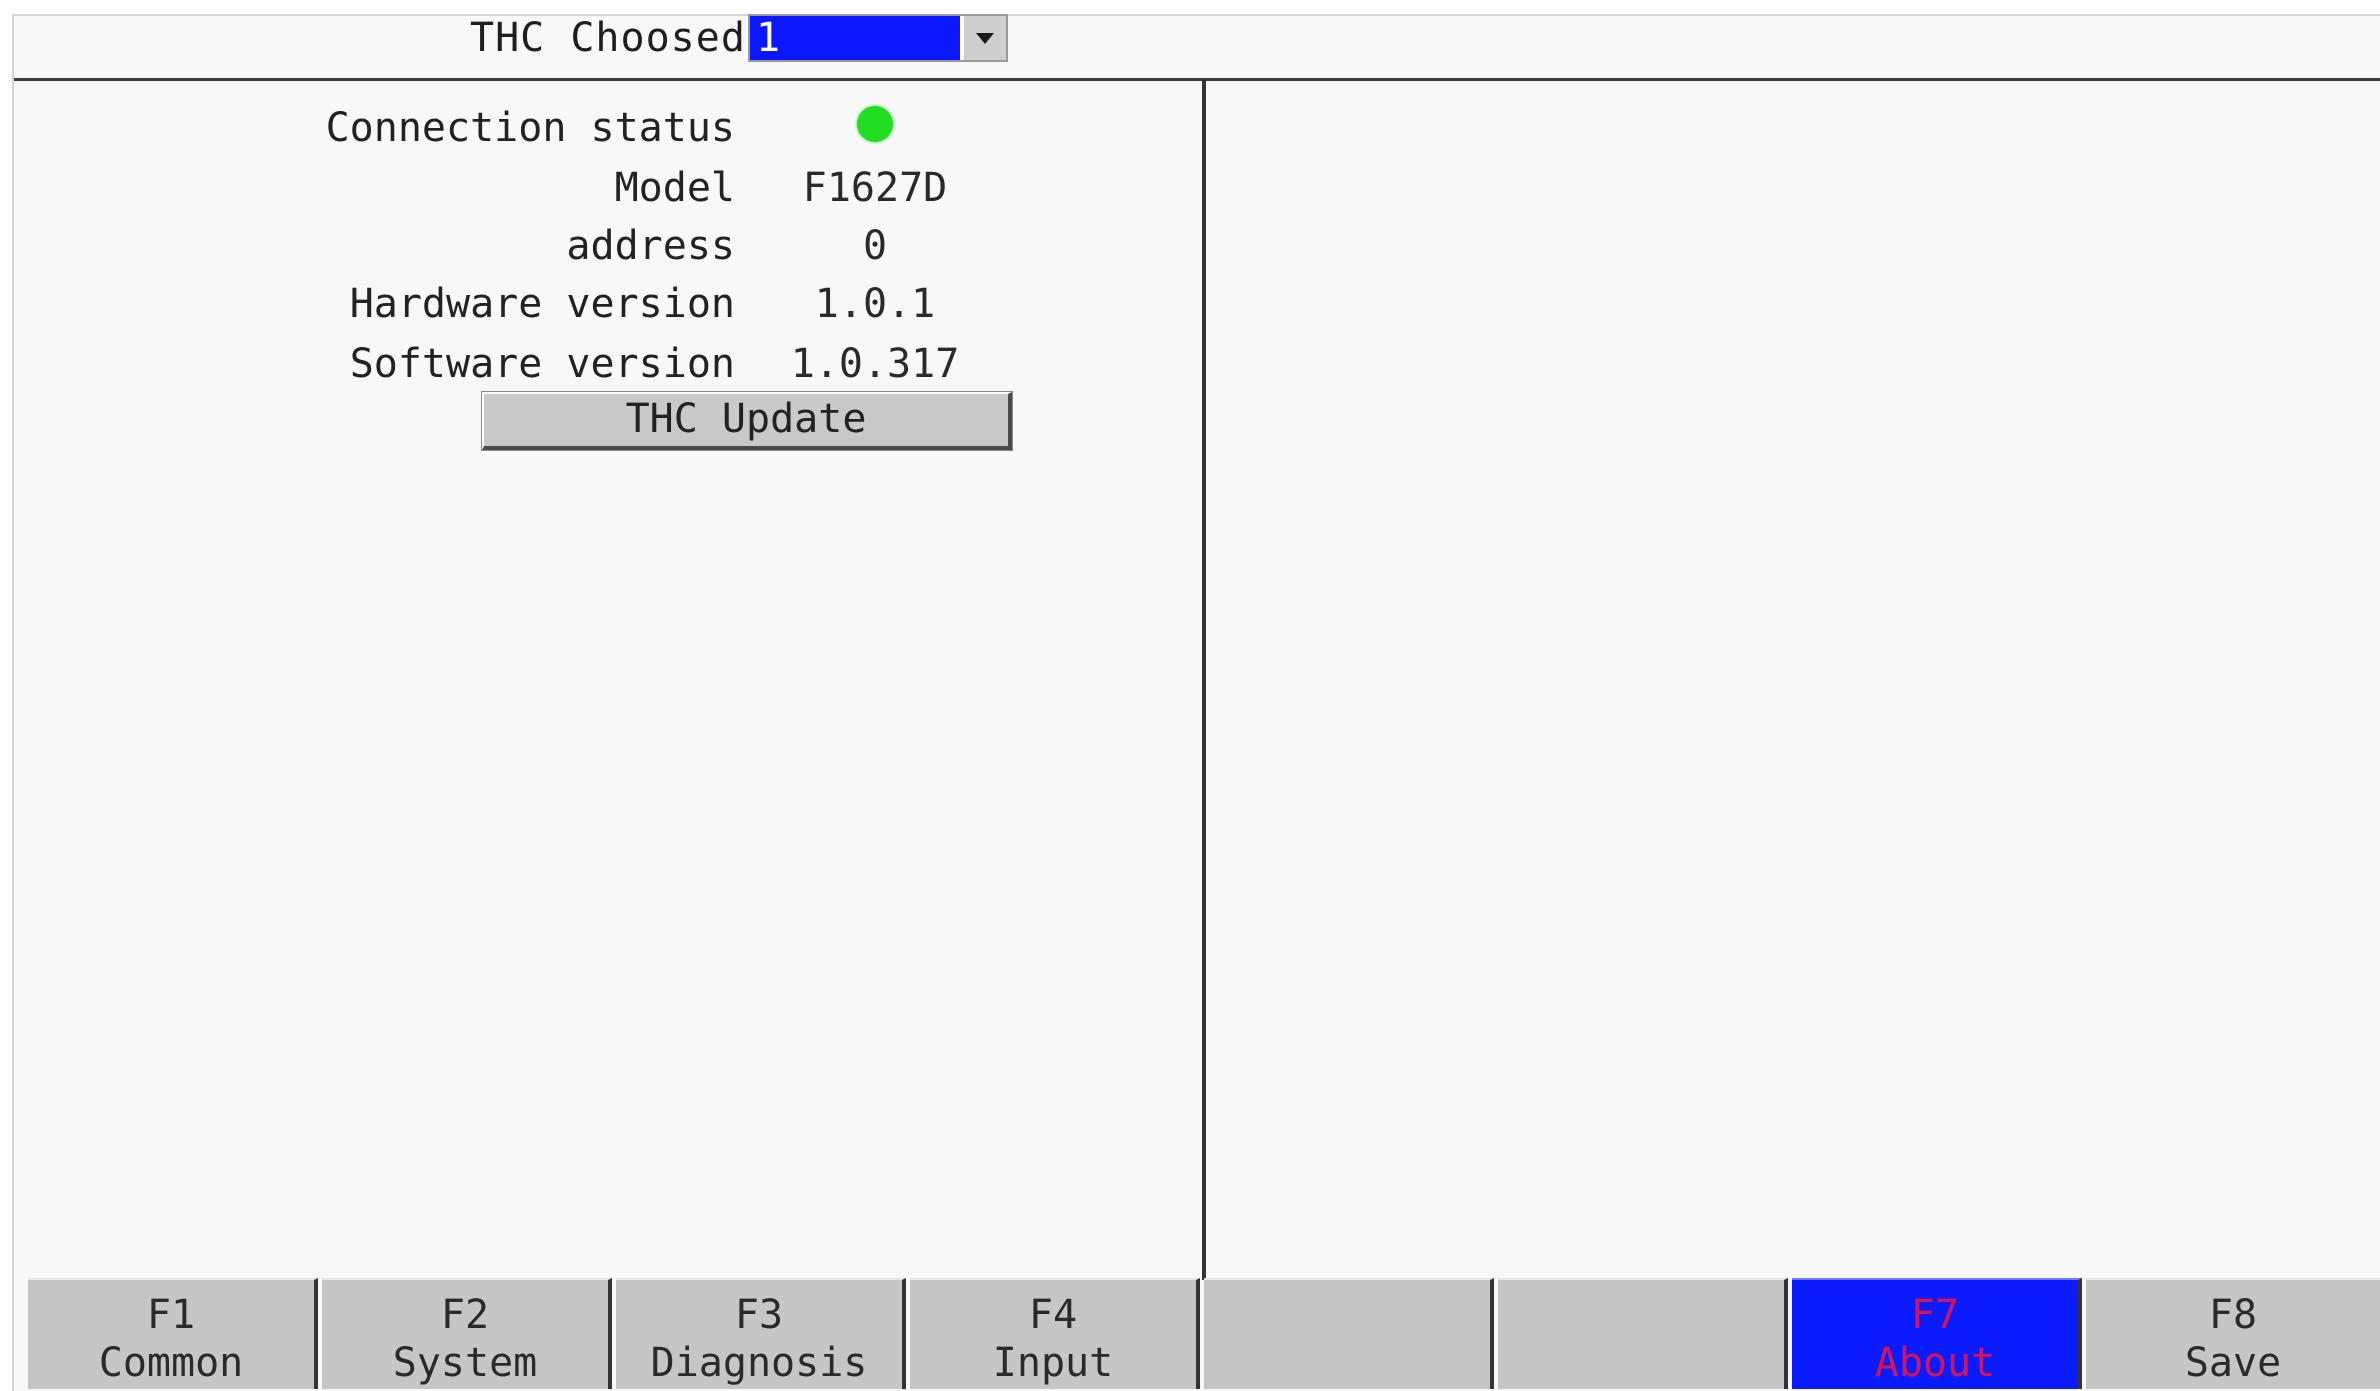 The image size is (2380, 1391). Describe the element at coordinates (465, 1363) in the screenshot. I see `fkey-name: System` at that location.